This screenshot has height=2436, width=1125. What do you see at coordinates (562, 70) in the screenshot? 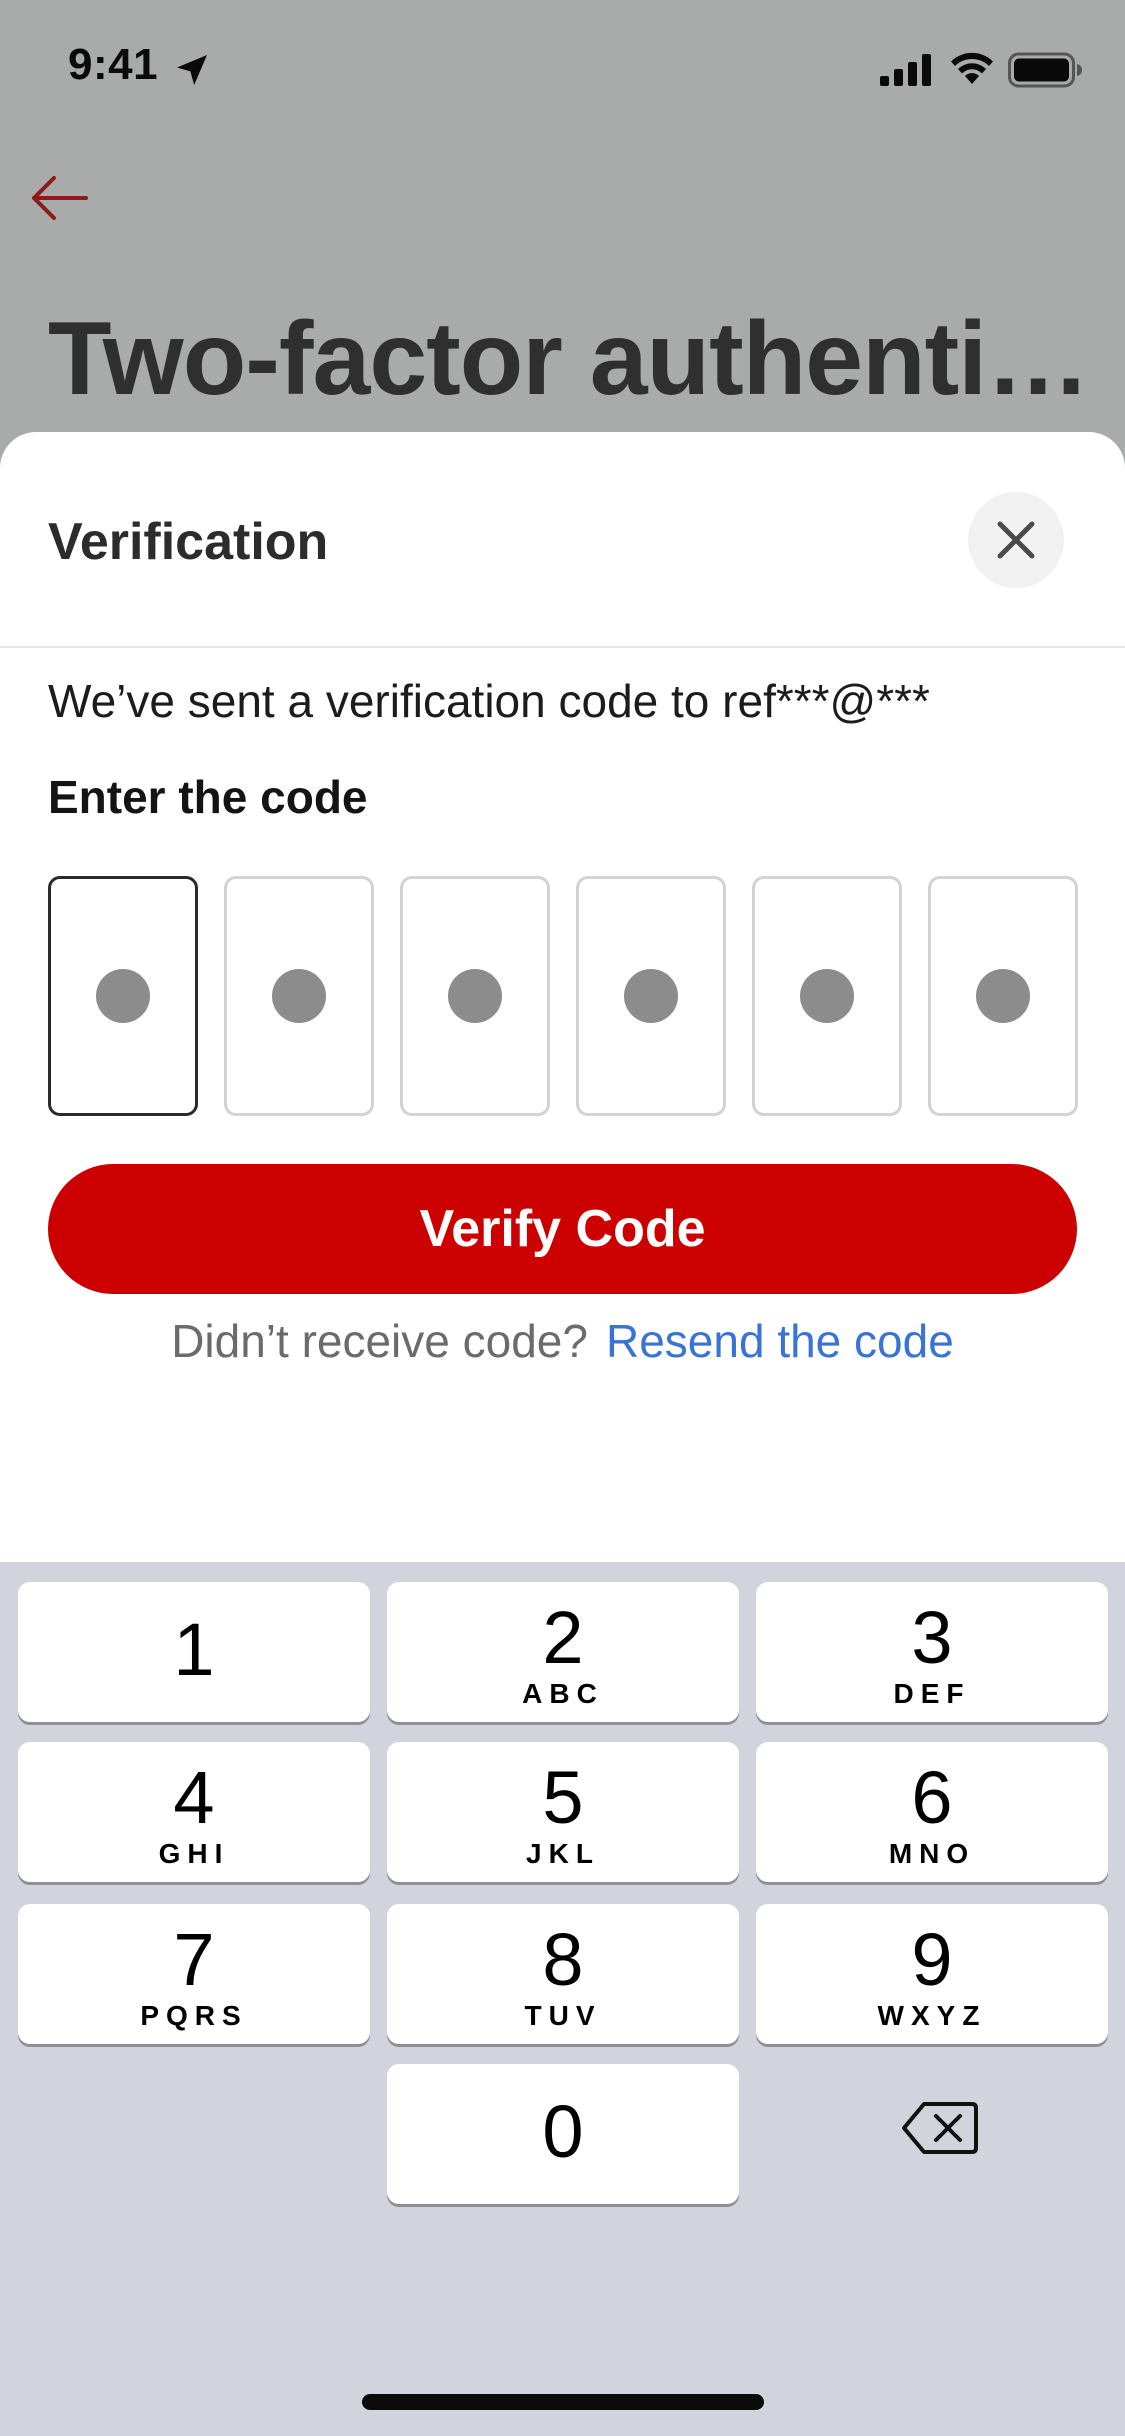
I see `status-bar: 9:41` at bounding box center [562, 70].